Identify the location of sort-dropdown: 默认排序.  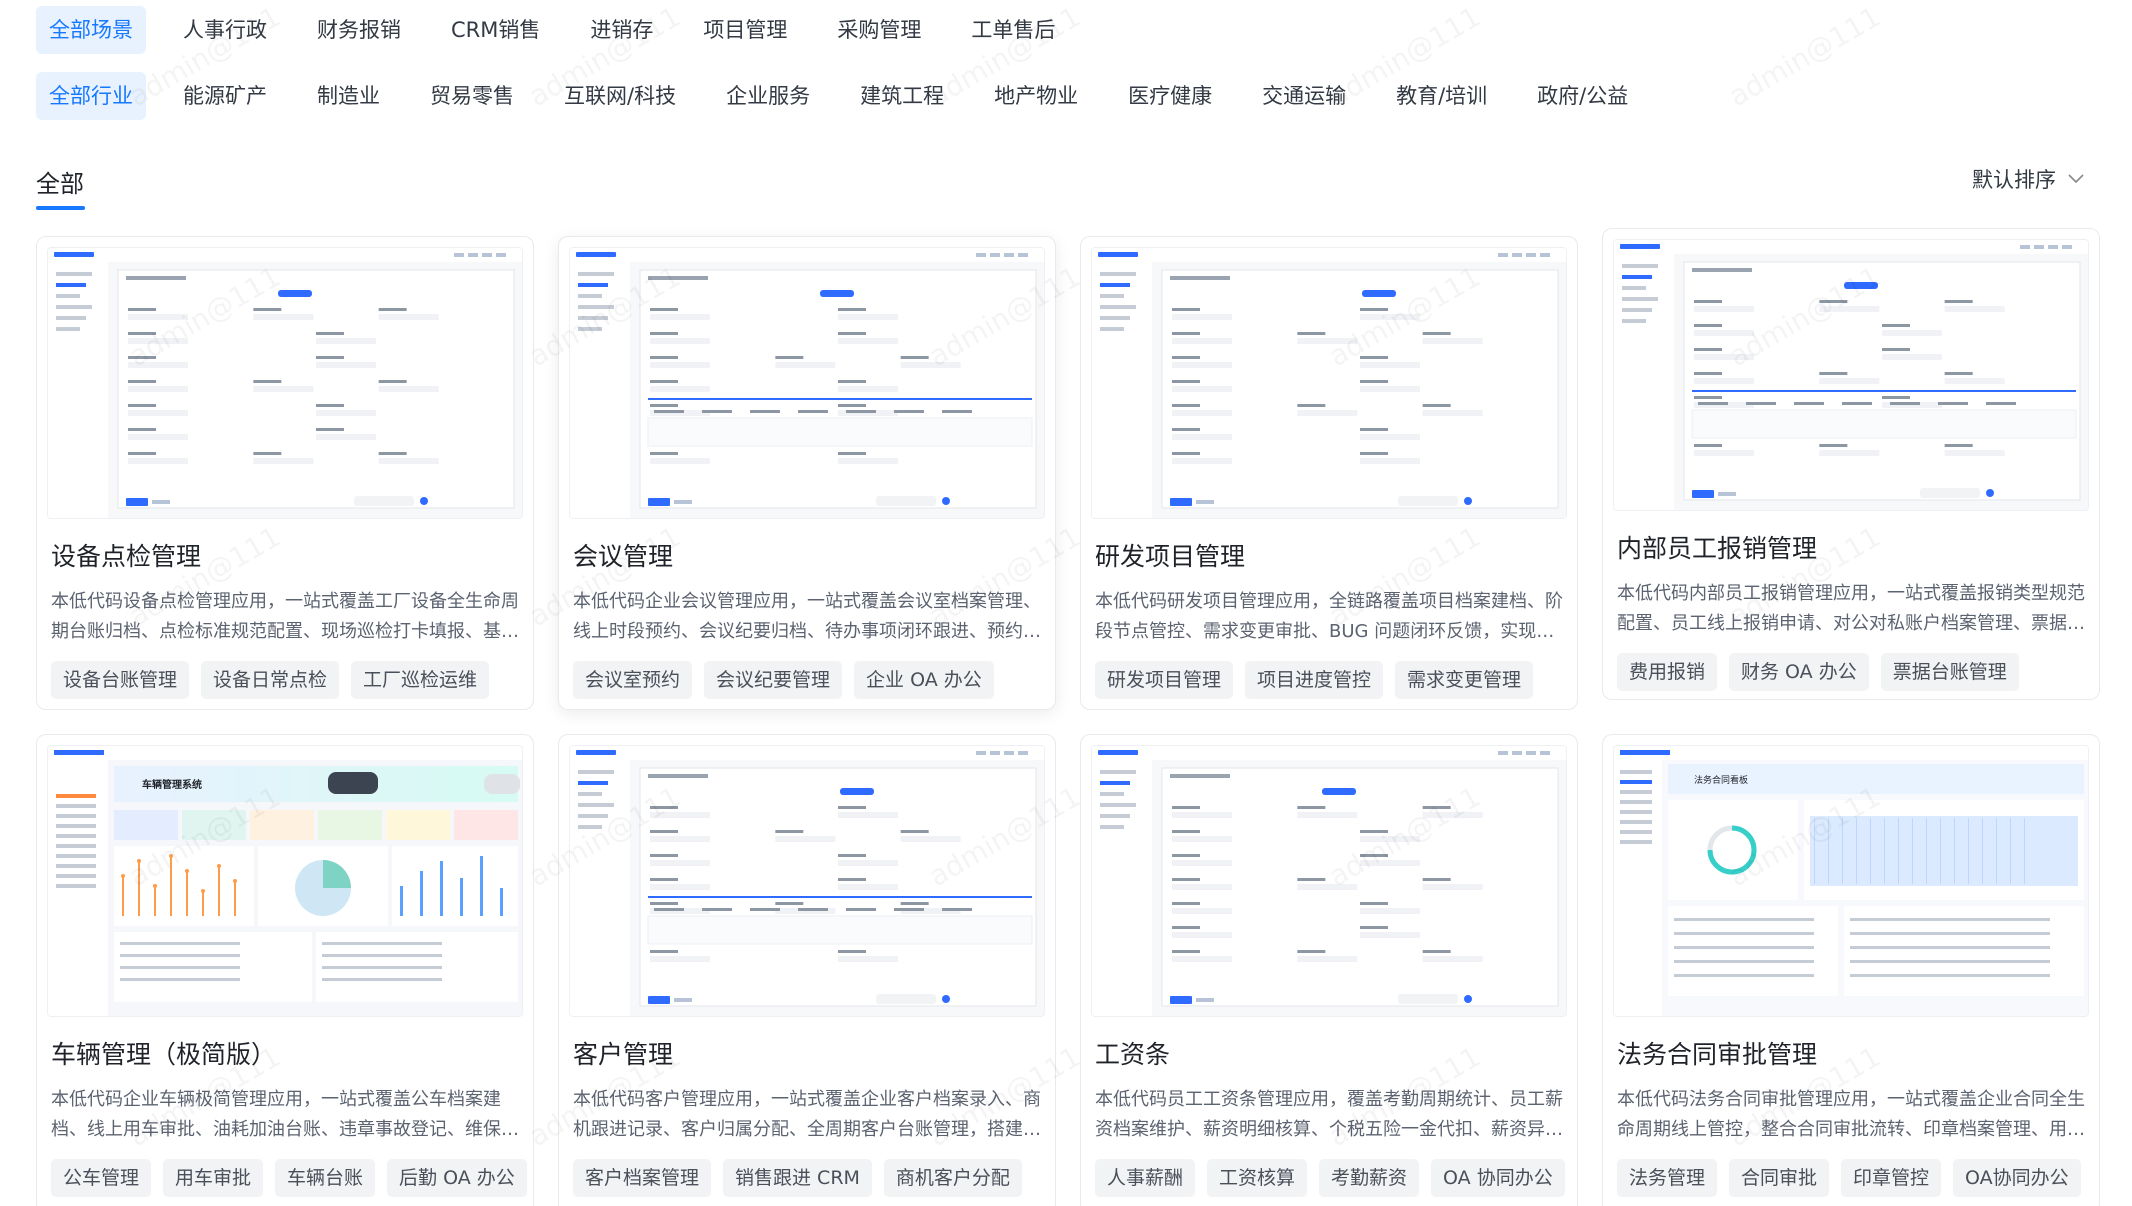
(2028, 179).